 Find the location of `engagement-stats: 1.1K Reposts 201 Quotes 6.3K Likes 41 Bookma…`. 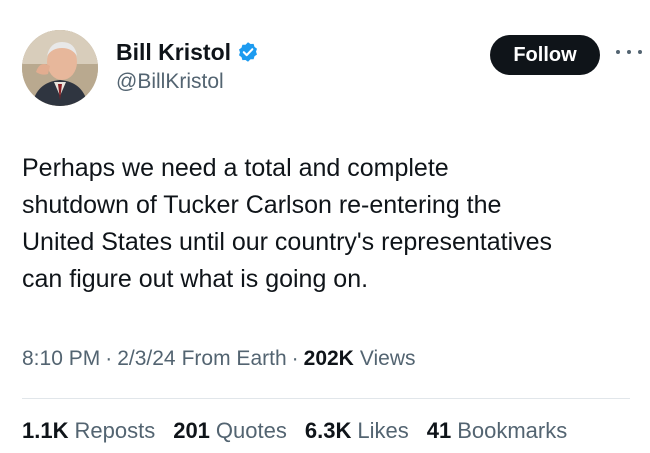

engagement-stats: 1.1K Reposts 201 Quotes 6.3K Likes 41 Bookma… is located at coordinates (303, 431).